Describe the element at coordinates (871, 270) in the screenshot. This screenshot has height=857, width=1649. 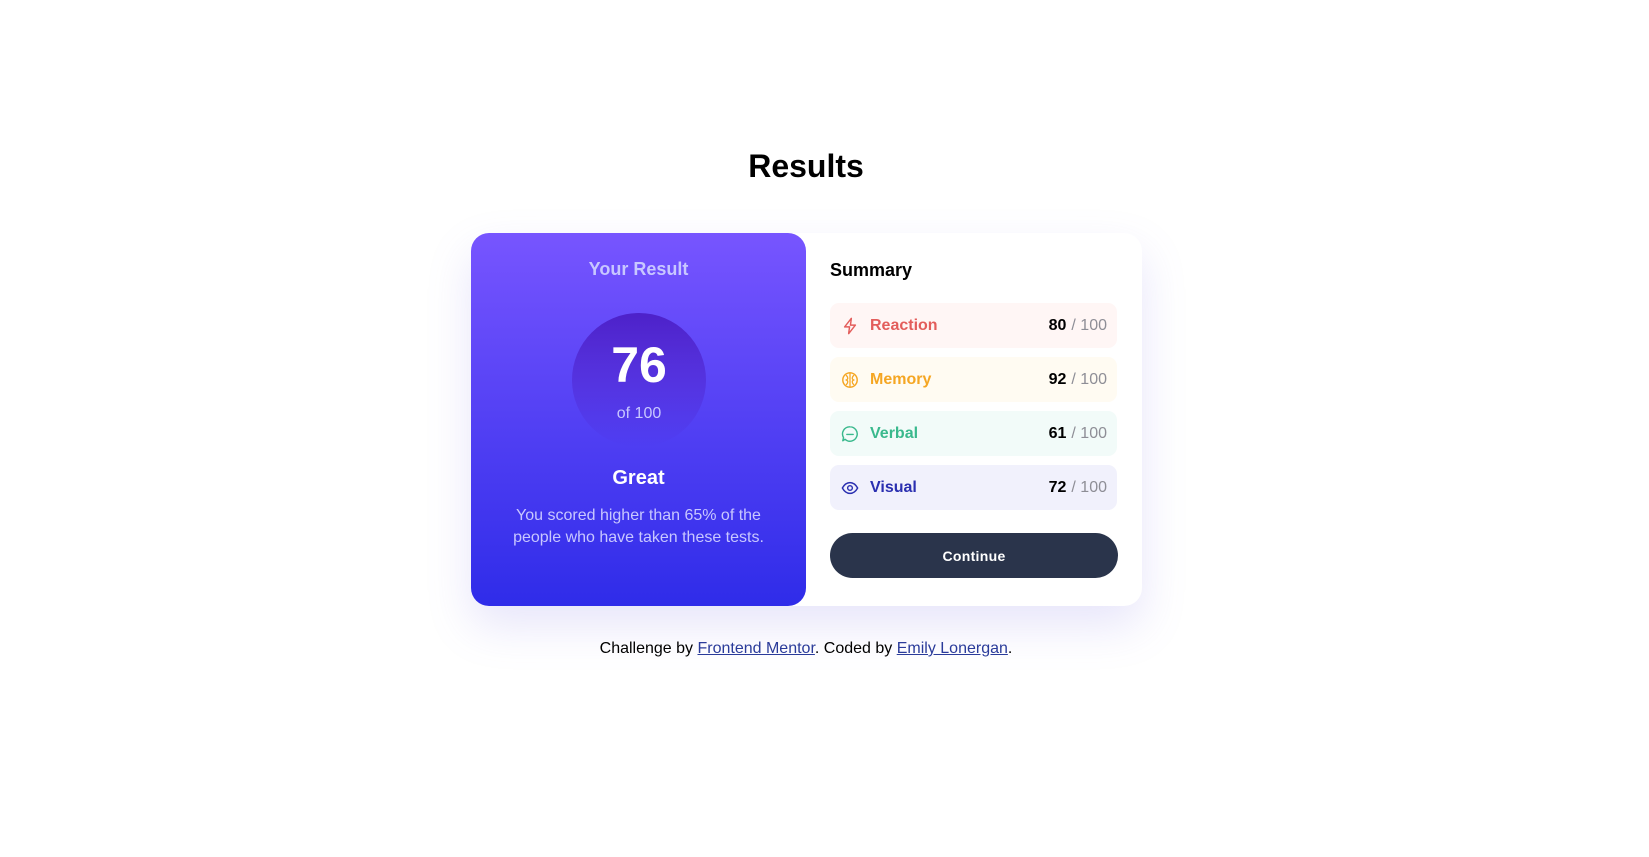
I see `summary-heading: Summary` at that location.